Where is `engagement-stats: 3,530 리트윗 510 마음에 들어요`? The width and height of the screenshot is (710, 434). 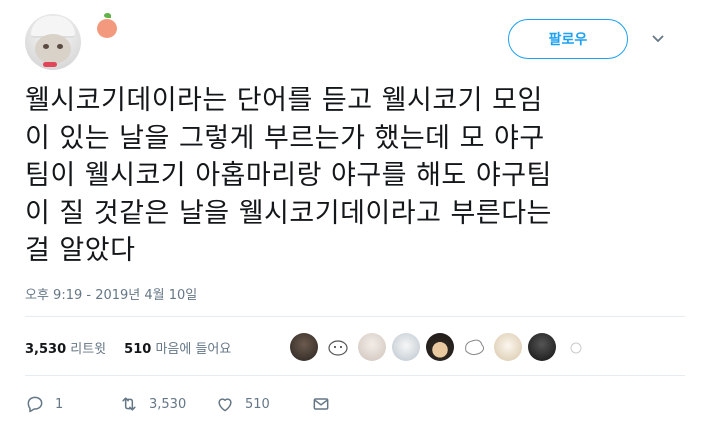
engagement-stats: 3,530 리트윗 510 마음에 들어요 is located at coordinates (128, 347).